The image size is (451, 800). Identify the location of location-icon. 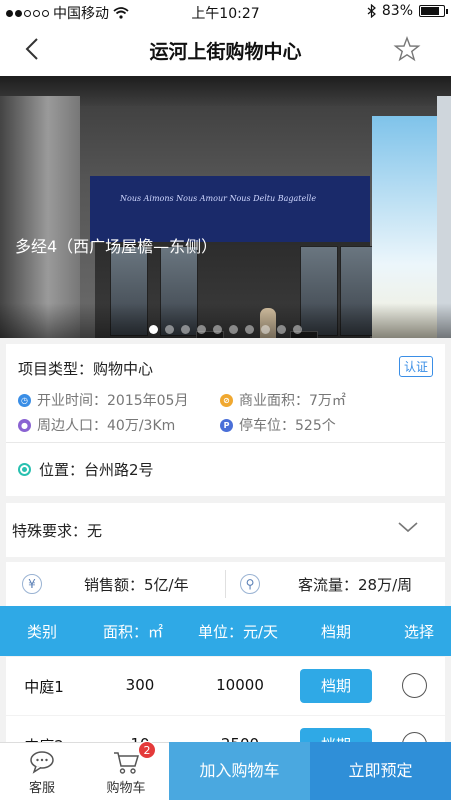
(24, 469).